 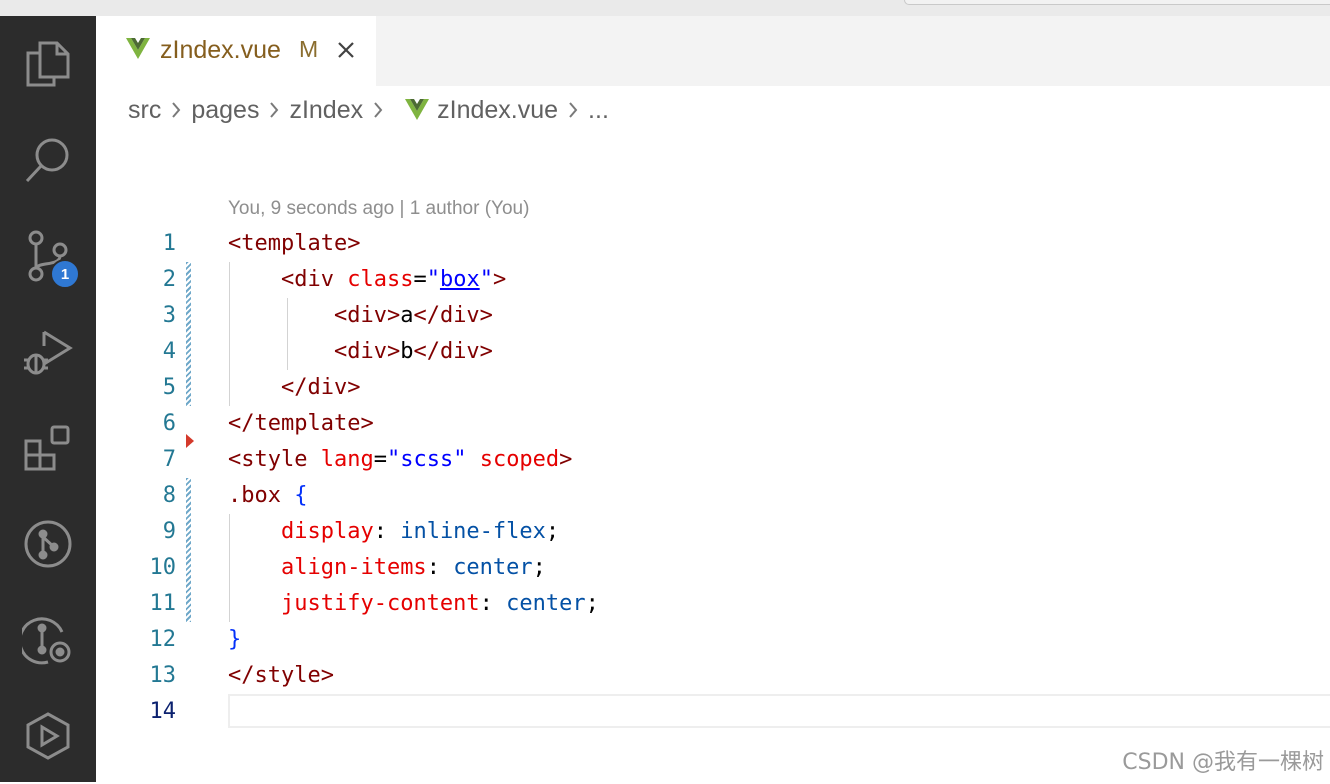 I want to click on breadcrumb-item-file: zIndex.vue, so click(x=497, y=110).